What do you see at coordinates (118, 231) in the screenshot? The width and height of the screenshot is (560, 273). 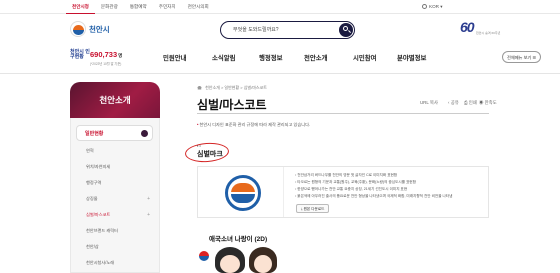 I see `sidebar-item-brand-character: 천안브랜드 캐릭터` at bounding box center [118, 231].